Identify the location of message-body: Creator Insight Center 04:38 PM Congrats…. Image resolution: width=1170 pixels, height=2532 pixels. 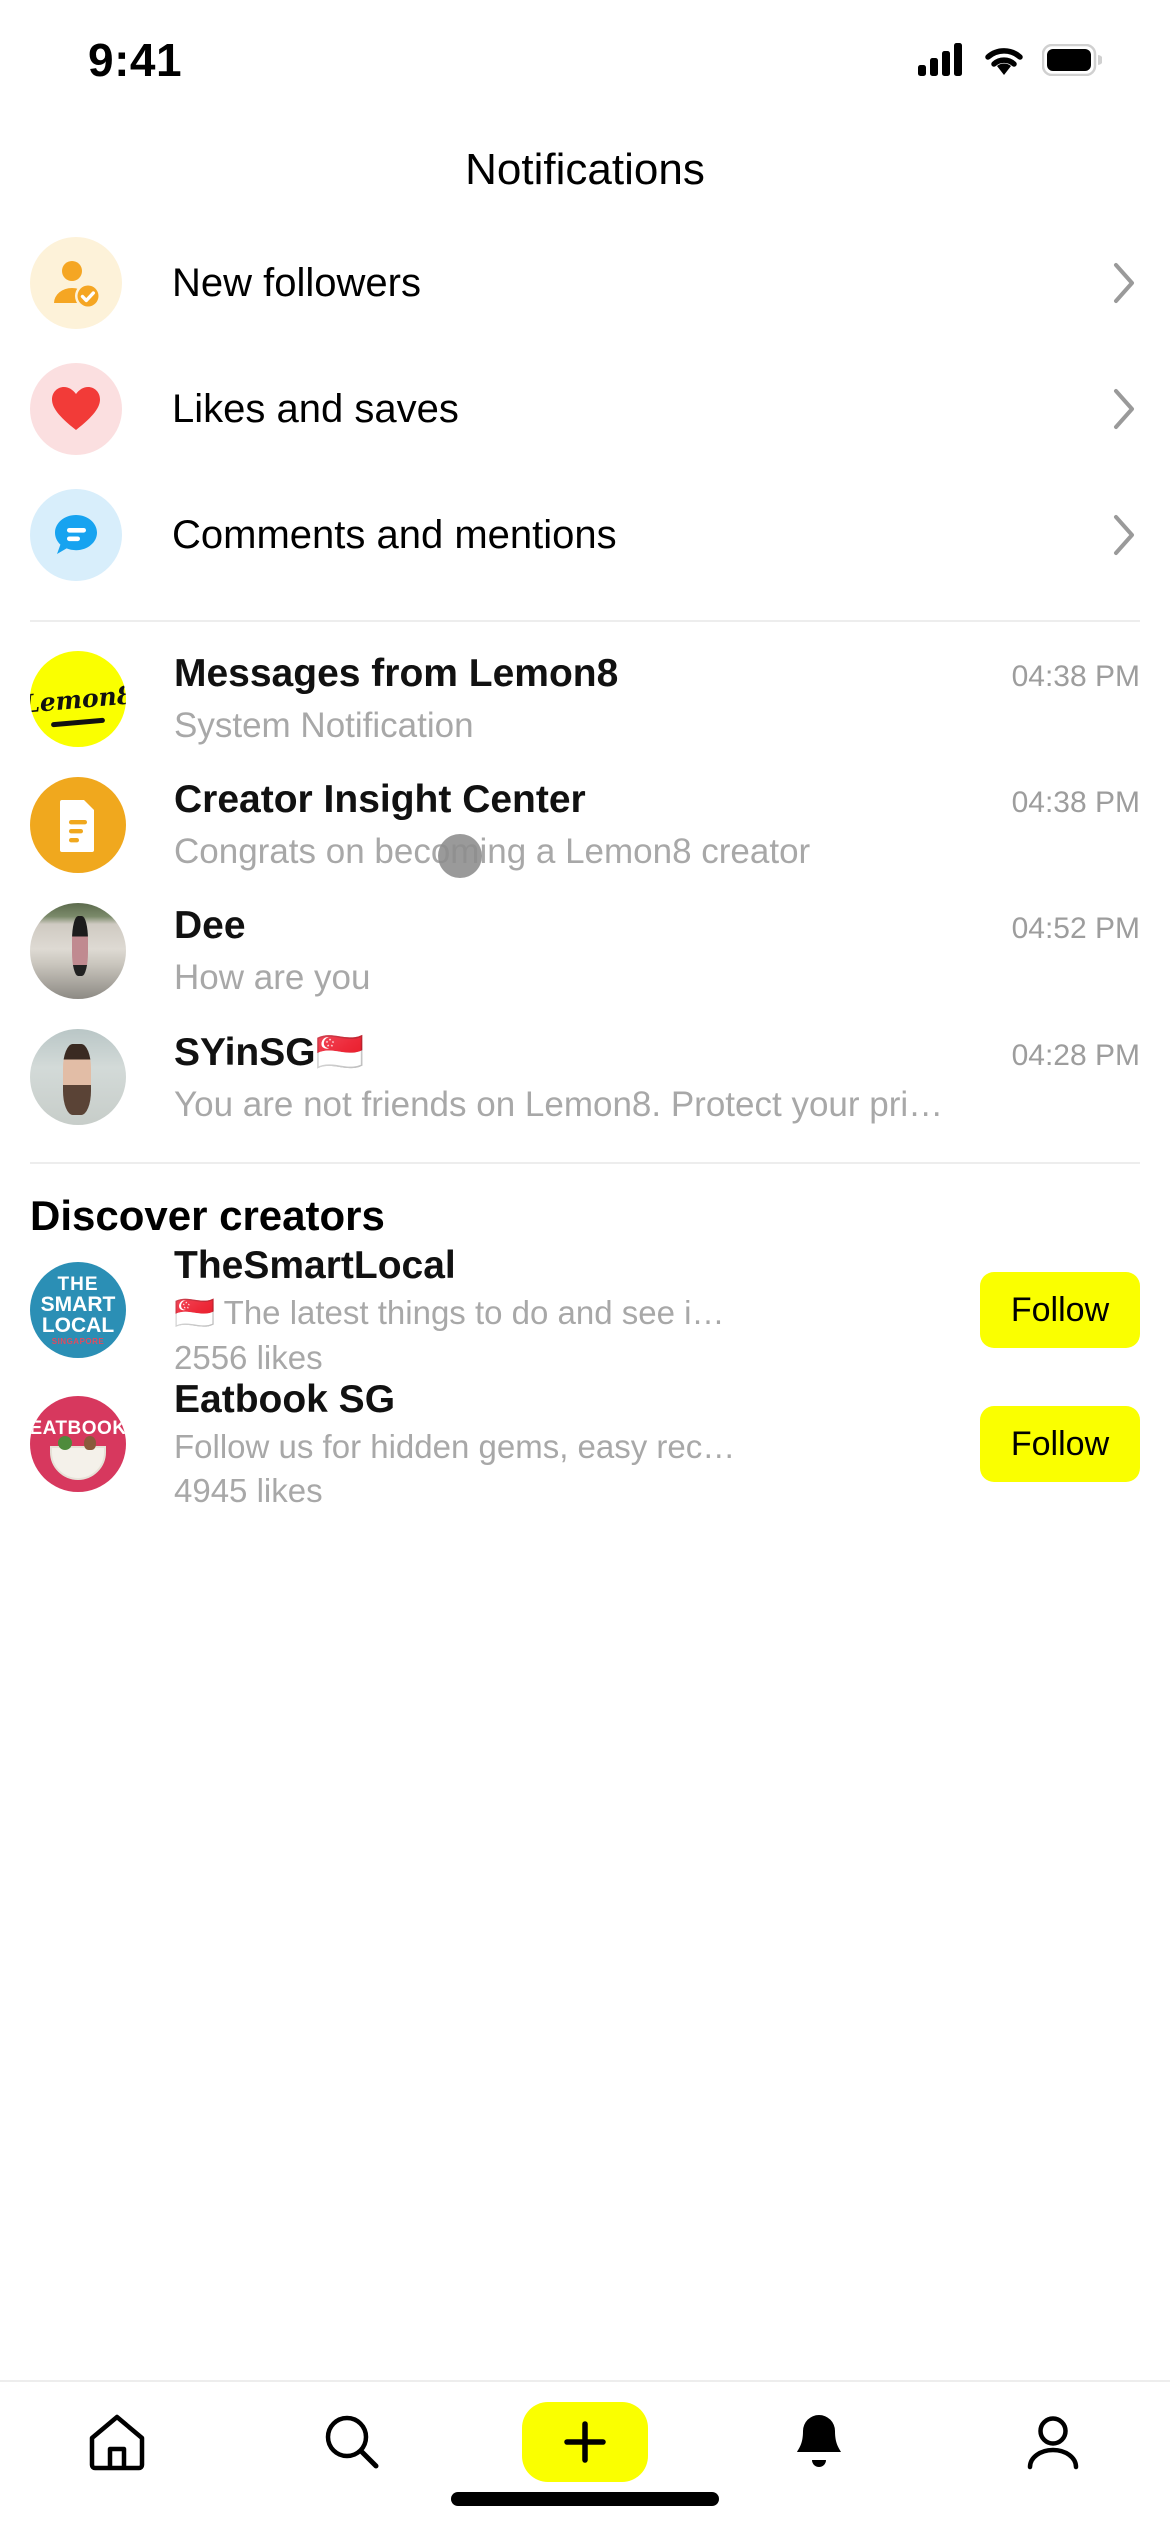
(657, 825).